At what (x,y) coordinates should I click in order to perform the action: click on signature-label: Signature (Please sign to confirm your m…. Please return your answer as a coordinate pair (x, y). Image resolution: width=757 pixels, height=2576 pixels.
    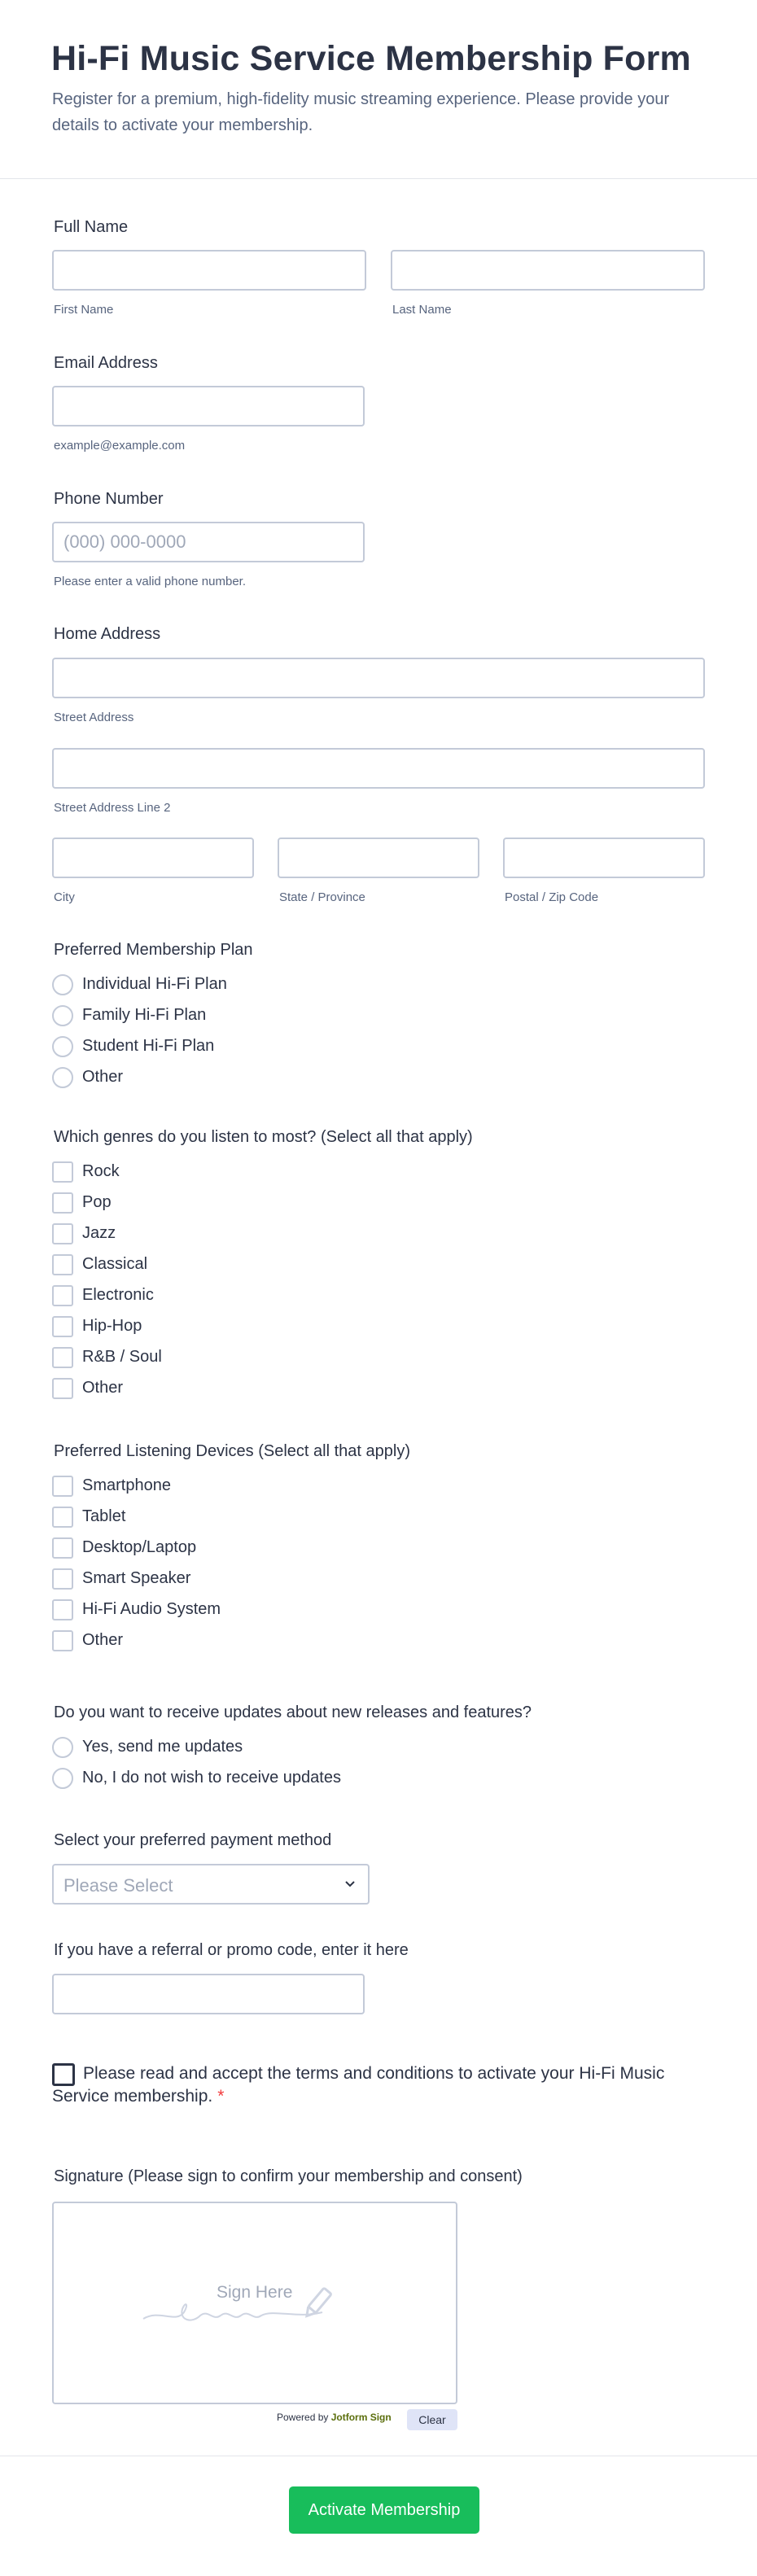
    Looking at the image, I should click on (289, 2176).